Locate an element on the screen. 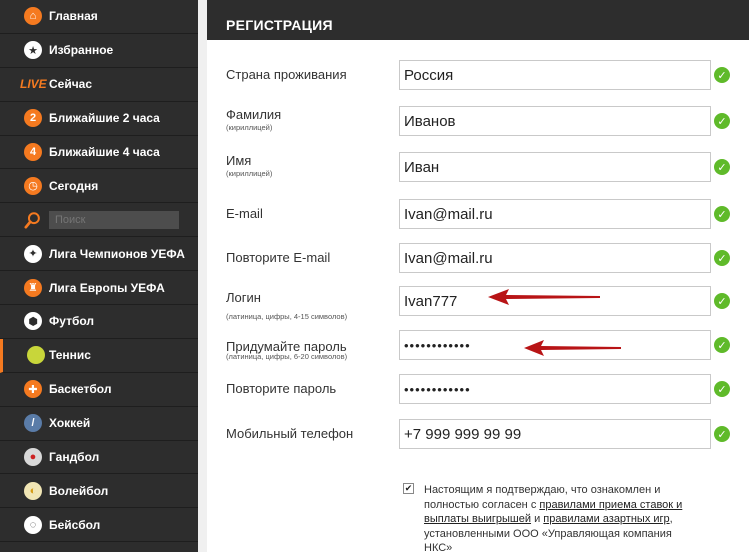 The image size is (749, 552). sidebar-item-label: Ближайшие 2 часа is located at coordinates (104, 118).